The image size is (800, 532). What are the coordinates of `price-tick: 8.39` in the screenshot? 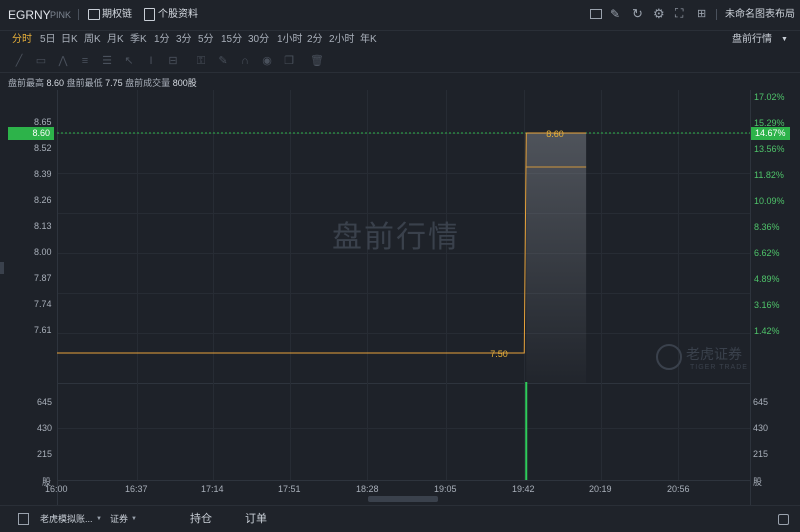 It's located at (43, 174).